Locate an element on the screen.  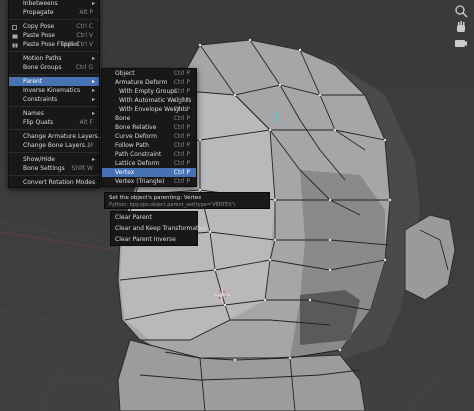
menu-item-motion-paths: Motion Paths ▸ is located at coordinates (54, 58).